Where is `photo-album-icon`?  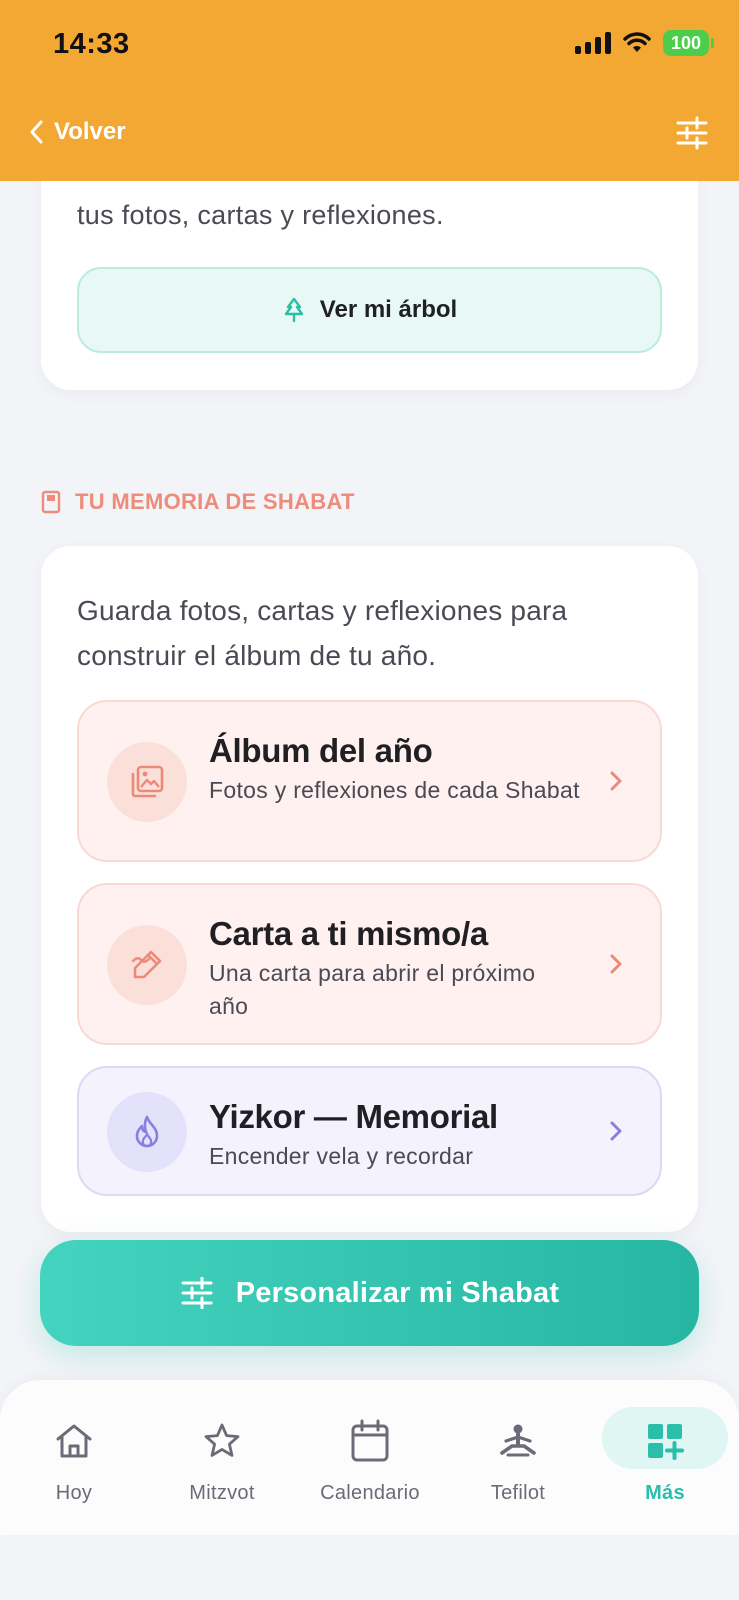 photo-album-icon is located at coordinates (147, 781).